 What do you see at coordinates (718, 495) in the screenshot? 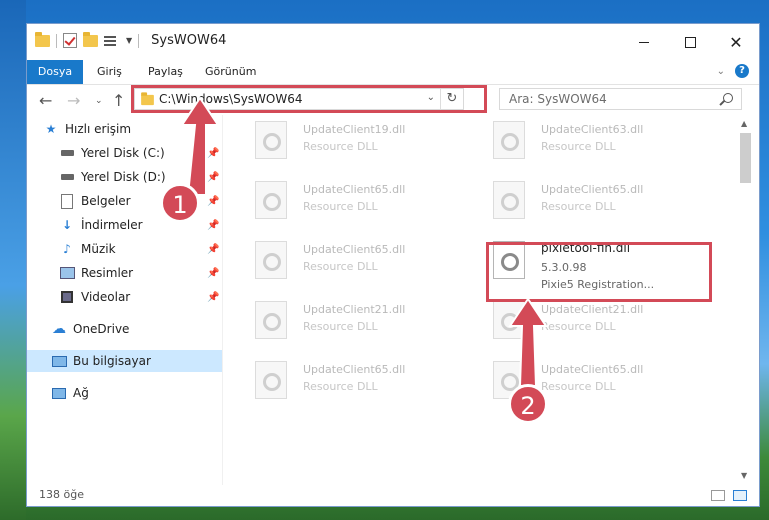
I see `details-view-icon` at bounding box center [718, 495].